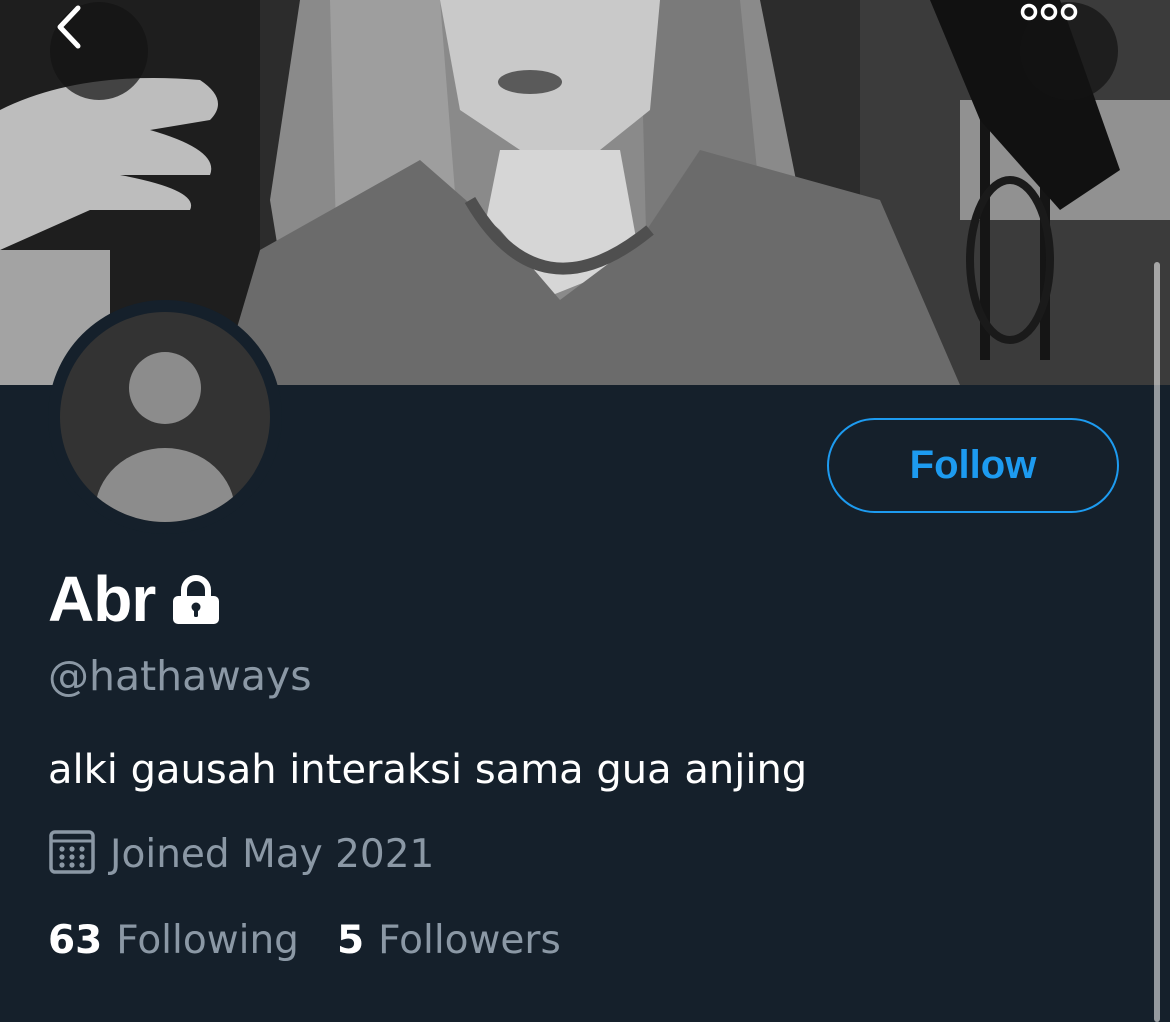 This screenshot has width=1170, height=1022. What do you see at coordinates (973, 465) in the screenshot?
I see `follow-button: Follow` at bounding box center [973, 465].